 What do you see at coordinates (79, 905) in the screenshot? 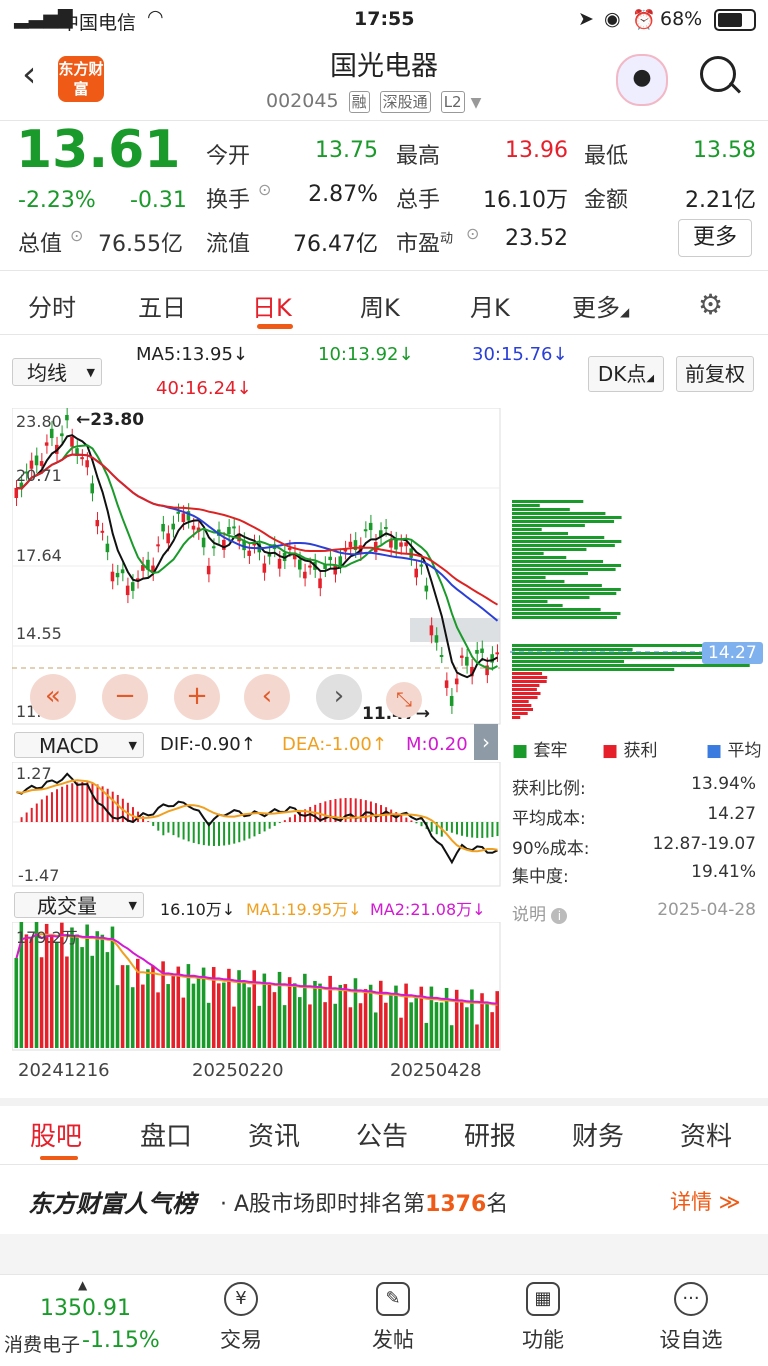
I see `volume-select: 成交量 ▼` at bounding box center [79, 905].